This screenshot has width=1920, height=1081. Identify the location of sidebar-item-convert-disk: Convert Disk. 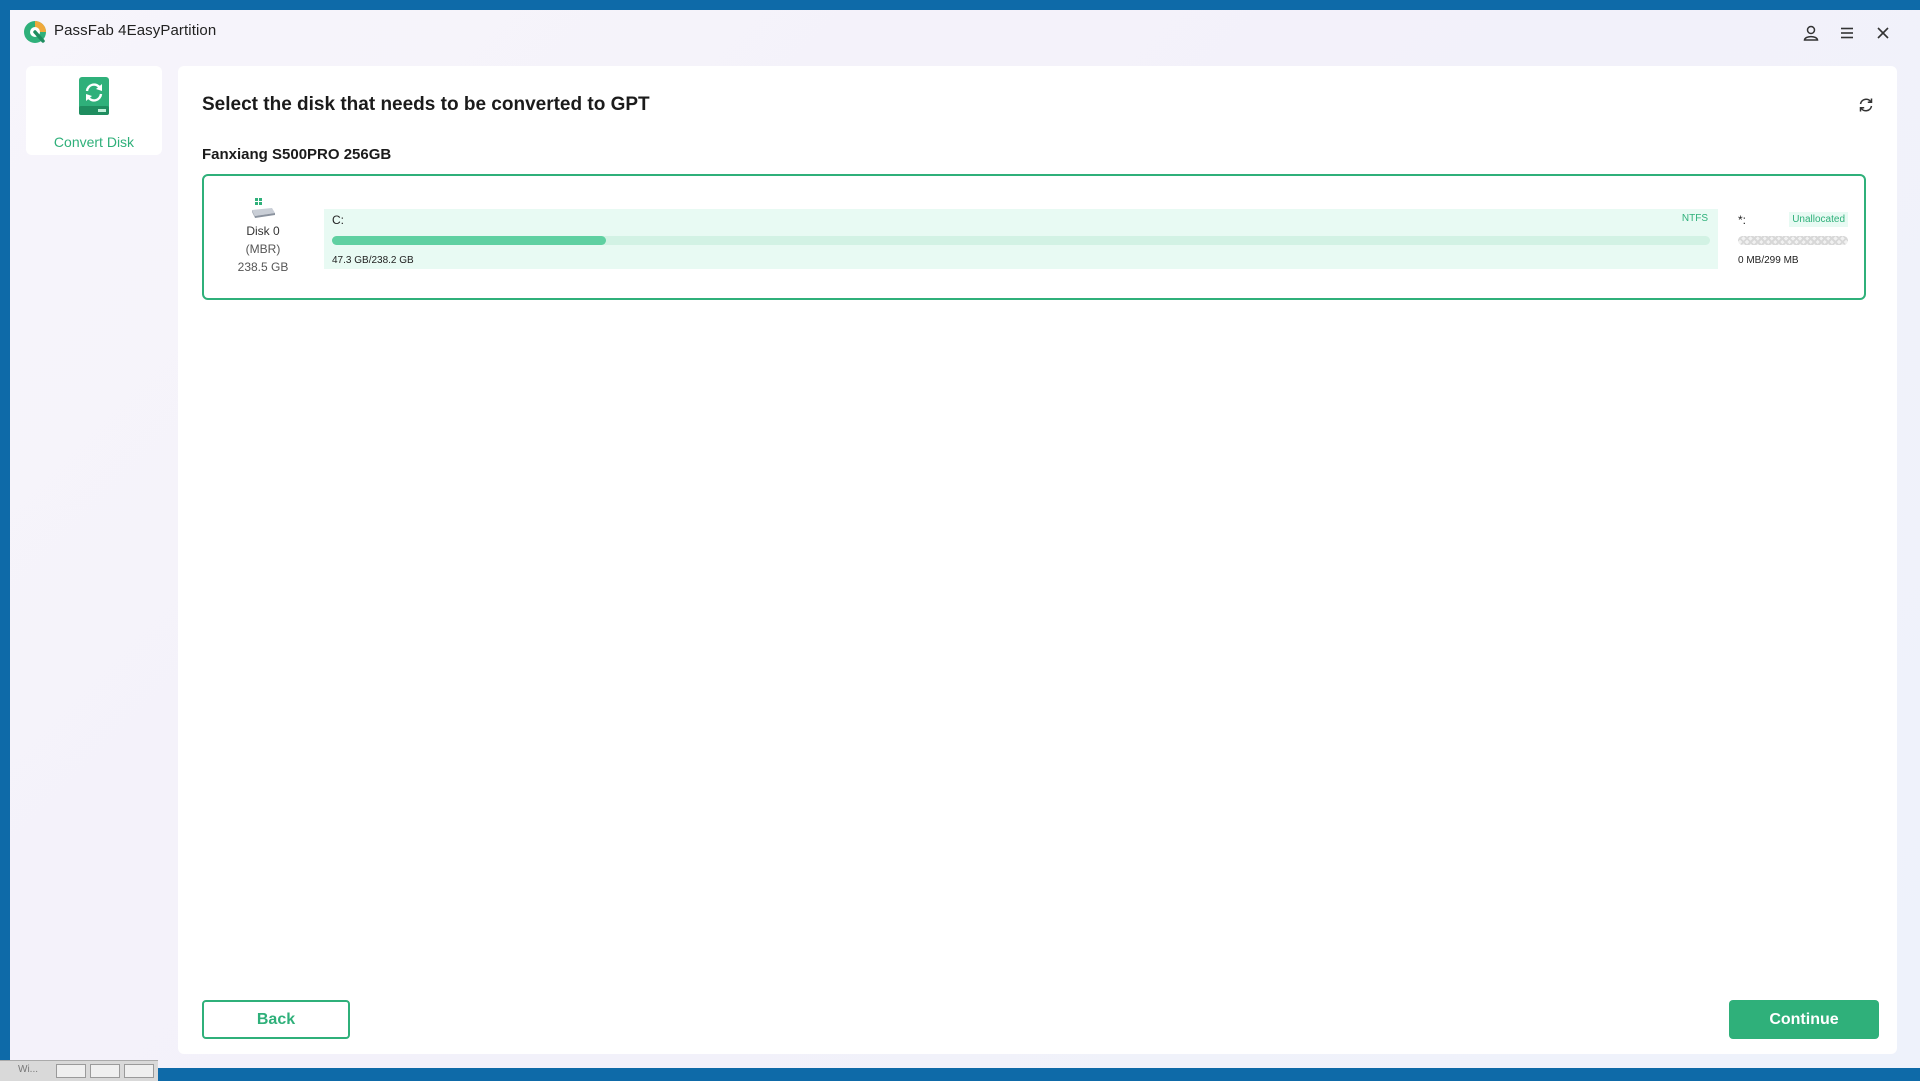
(94, 110).